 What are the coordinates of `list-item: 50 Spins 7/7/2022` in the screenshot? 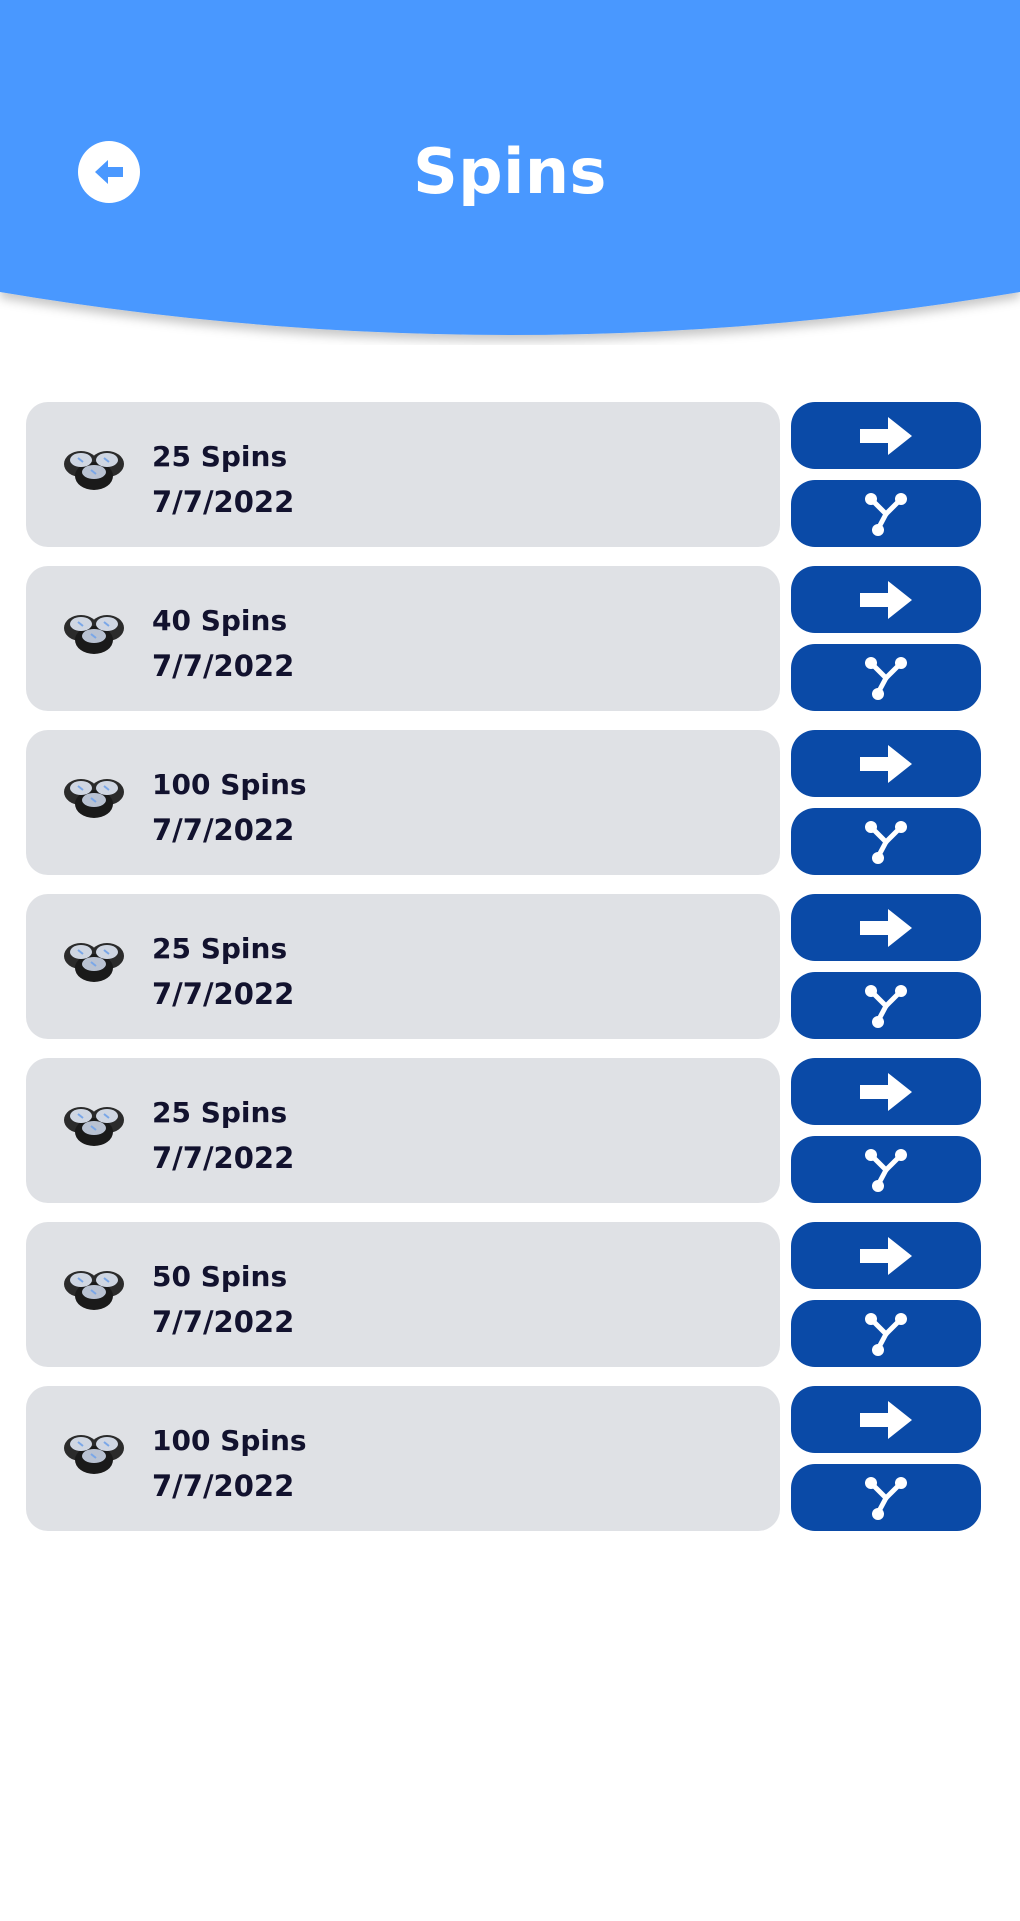 It's located at (510, 1304).